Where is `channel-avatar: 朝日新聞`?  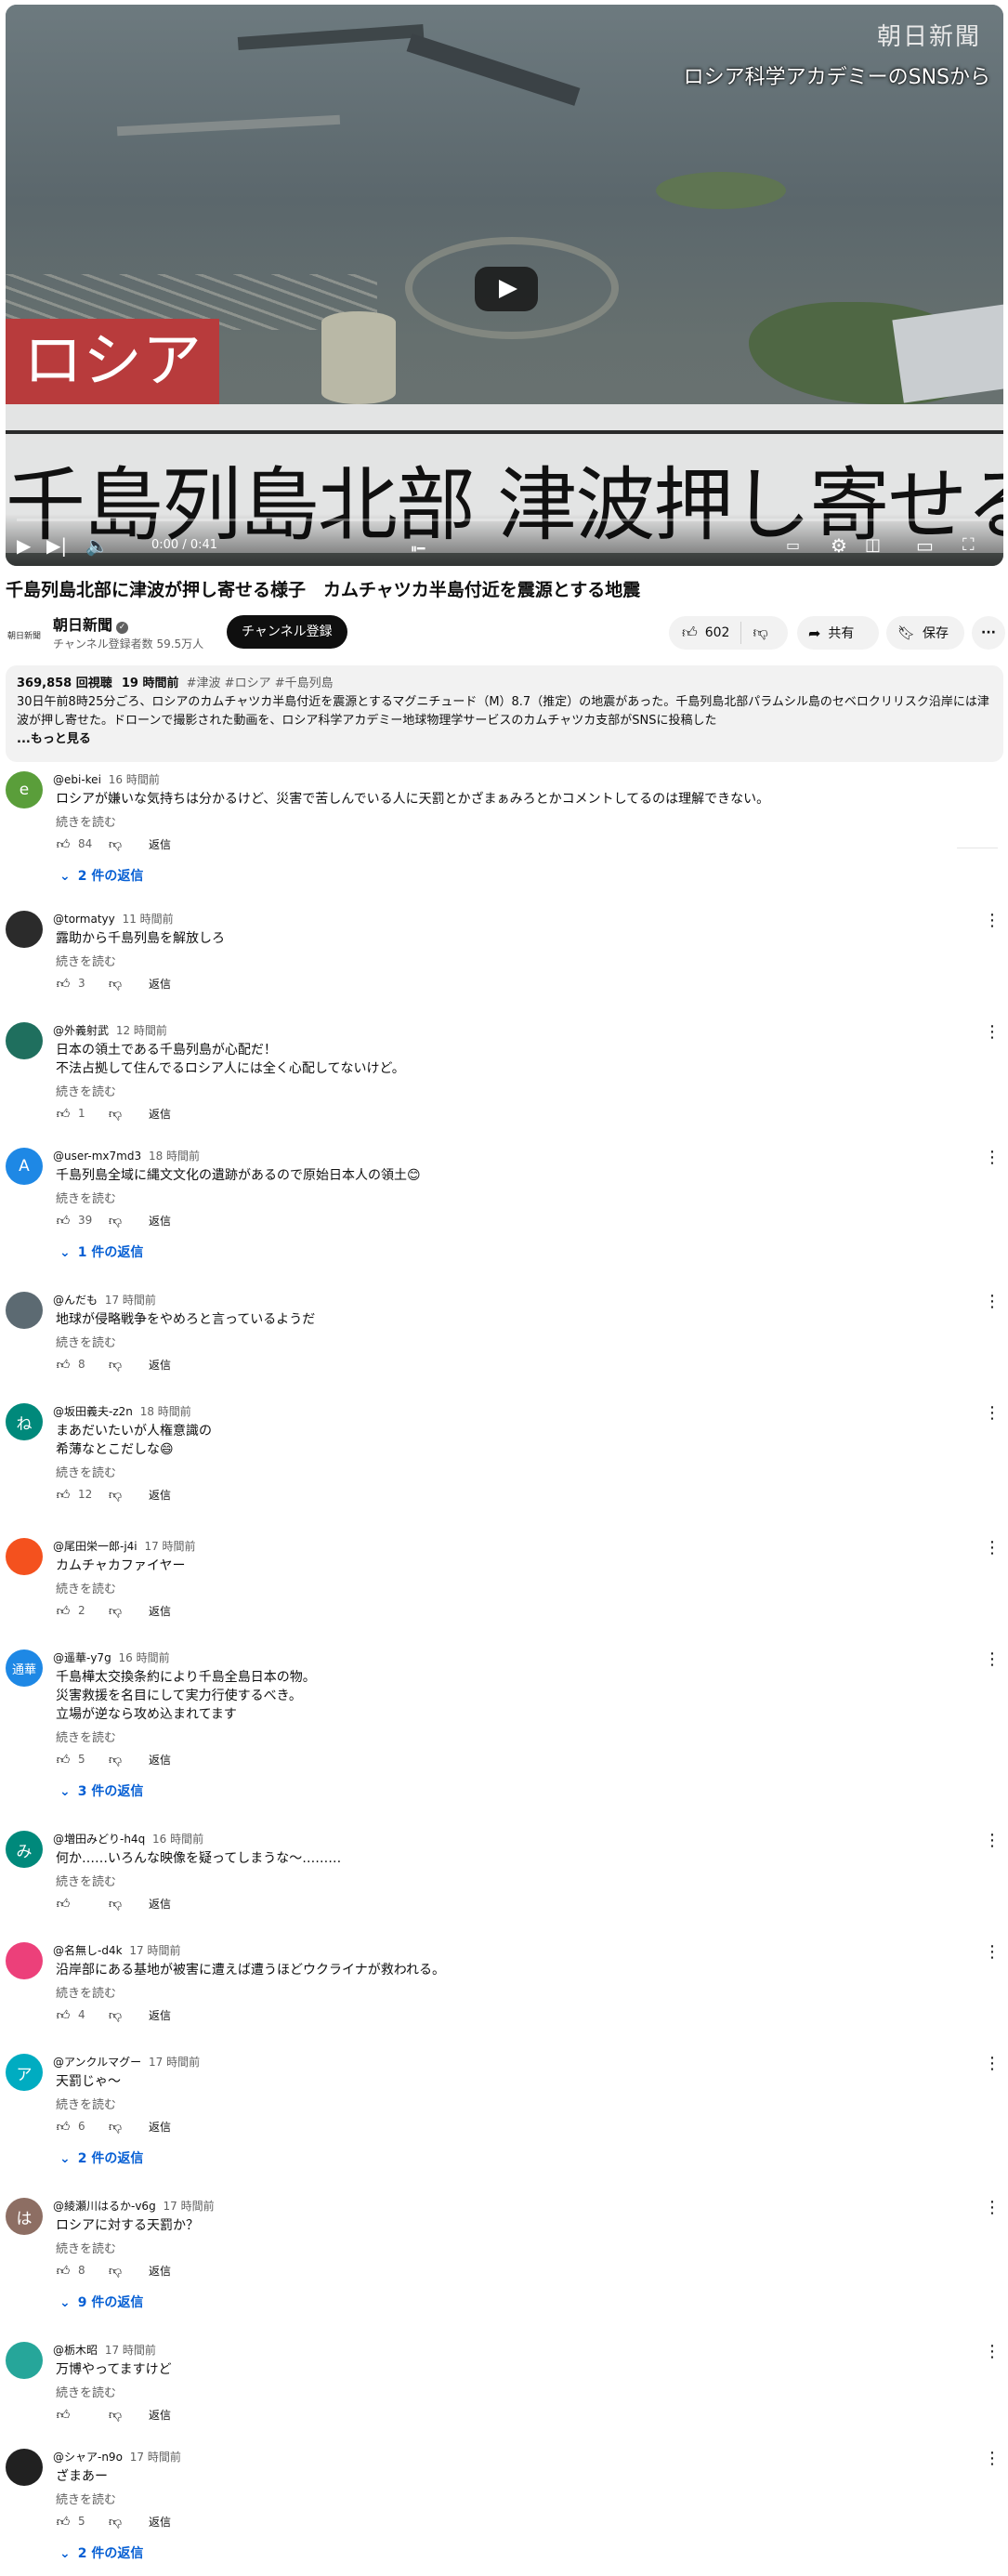 channel-avatar: 朝日新聞 is located at coordinates (24, 634).